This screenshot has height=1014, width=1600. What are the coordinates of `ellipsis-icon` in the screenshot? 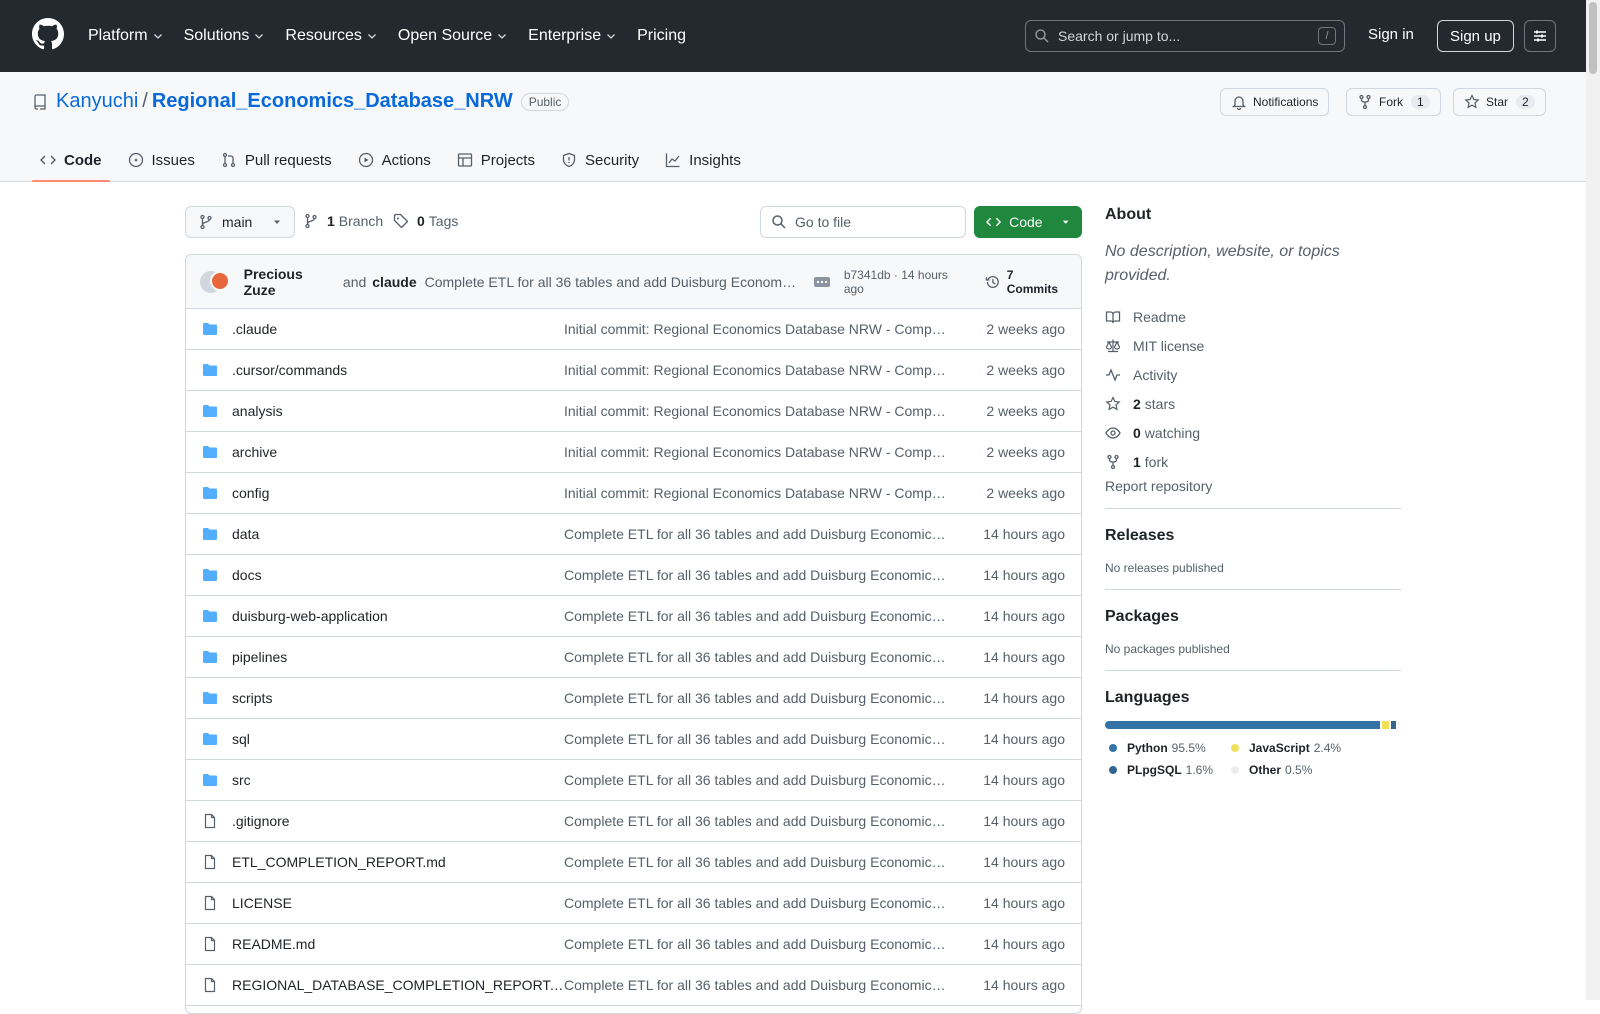 It's located at (822, 281).